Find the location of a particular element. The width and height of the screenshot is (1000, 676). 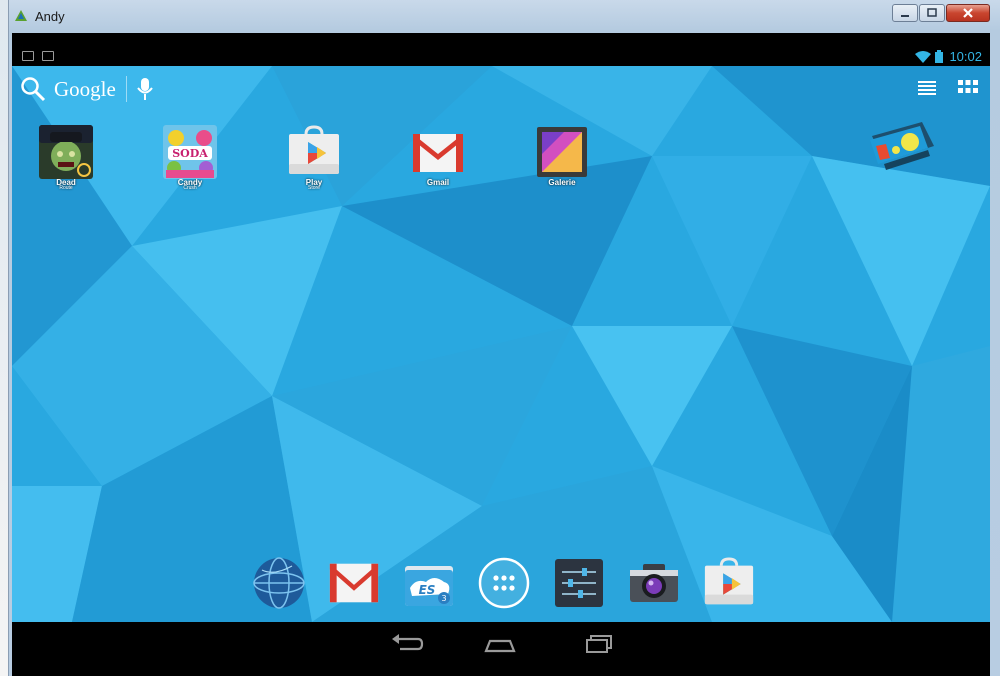

dock-camera is located at coordinates (654, 583).